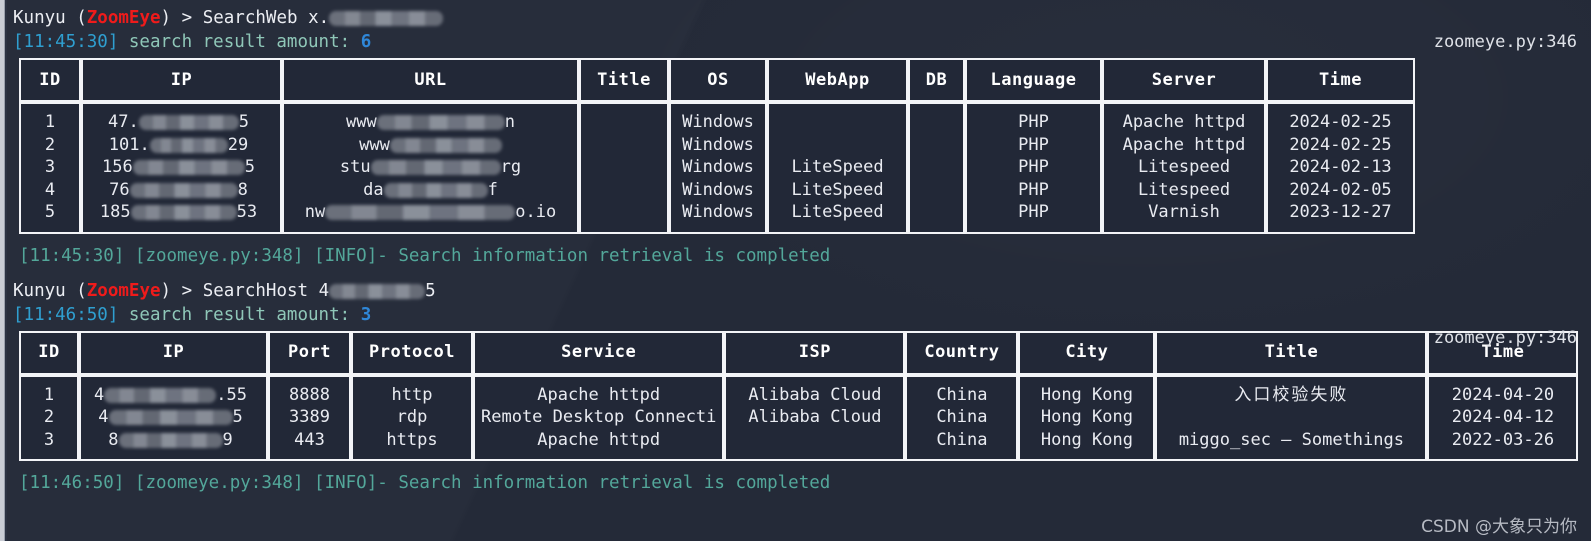 The width and height of the screenshot is (1591, 541). Describe the element at coordinates (3, 270) in the screenshot. I see `window-left-scrollbar` at that location.